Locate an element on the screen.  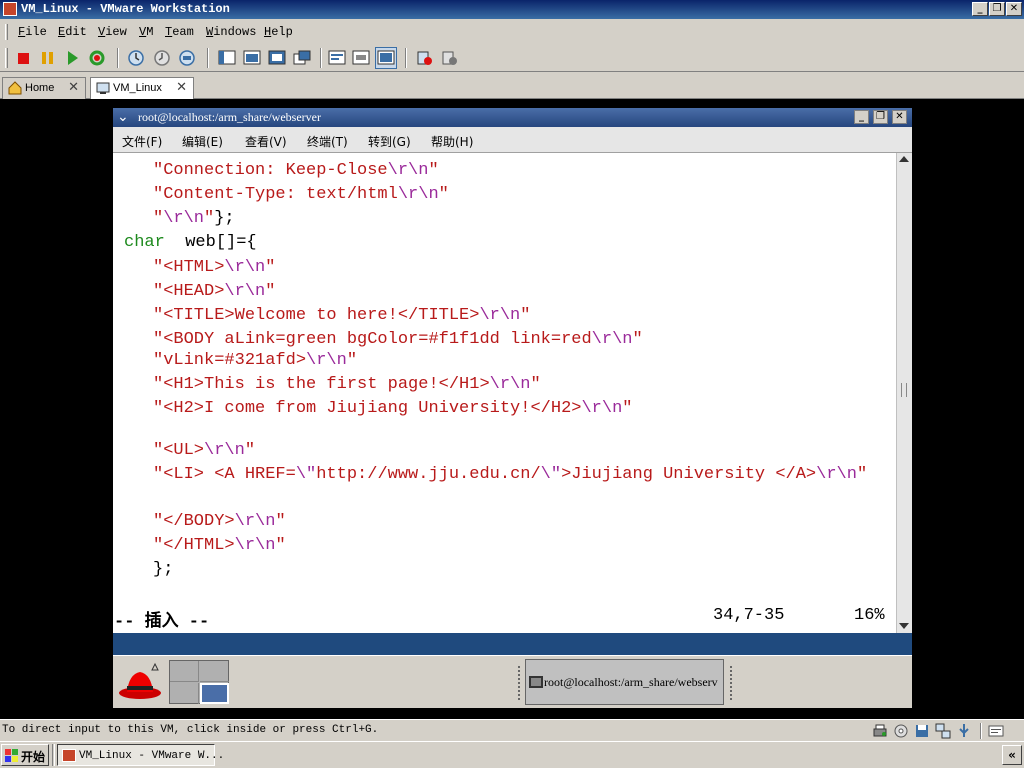
cdrom-icon is located at coordinates (901, 731).